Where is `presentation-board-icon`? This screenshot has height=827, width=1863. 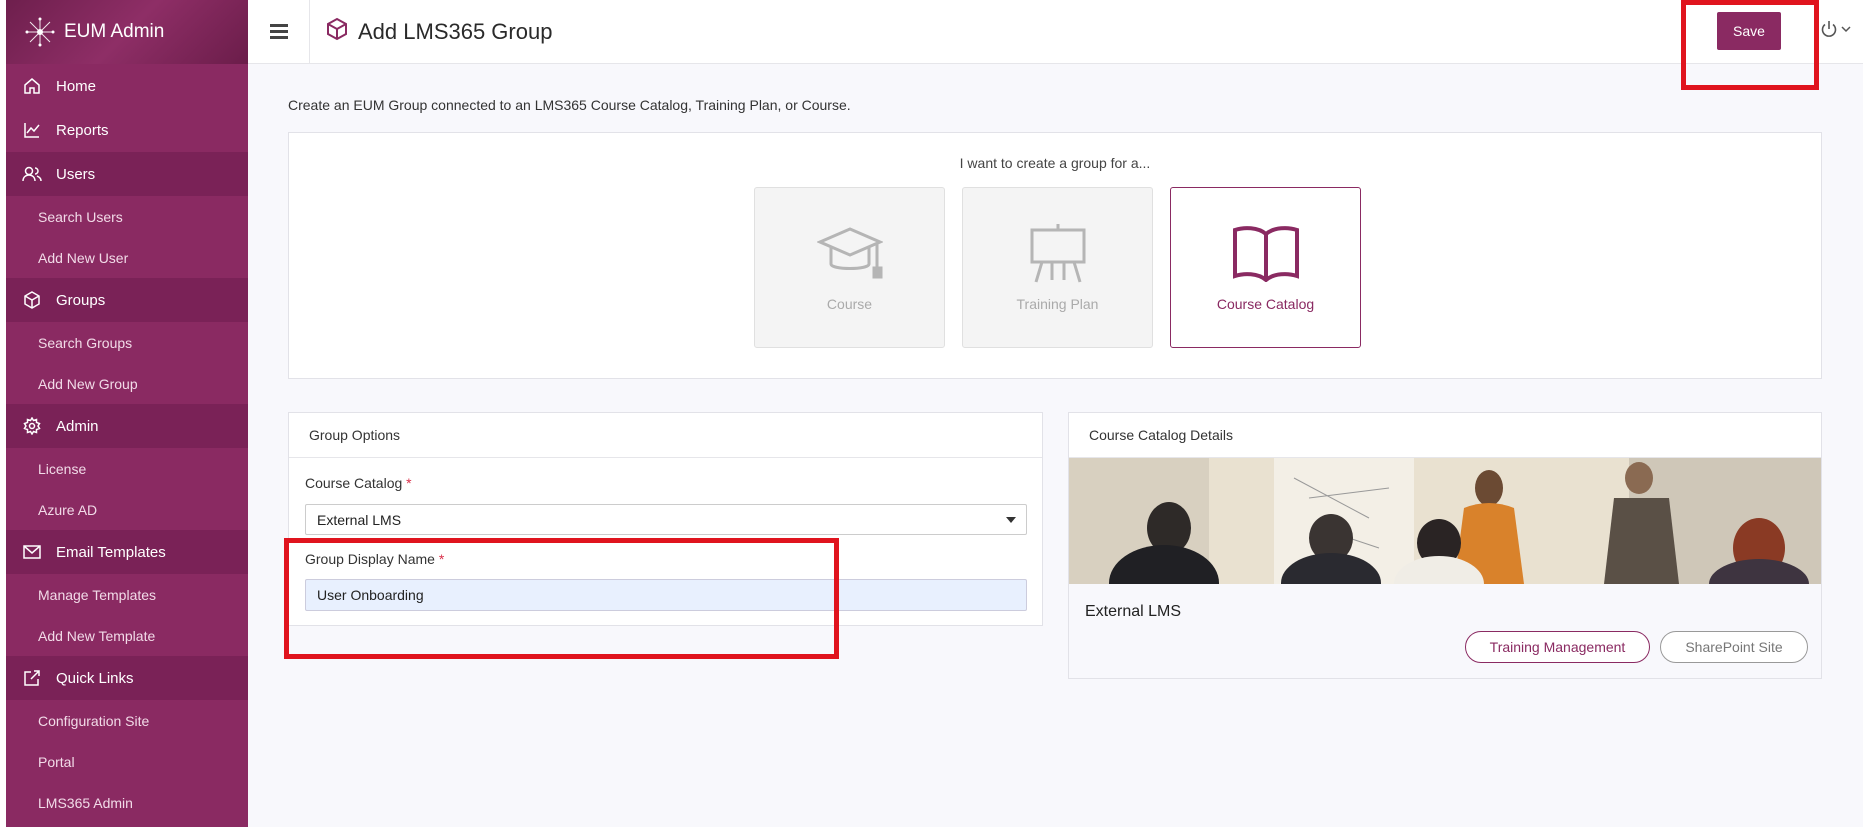
presentation-board-icon is located at coordinates (1058, 253).